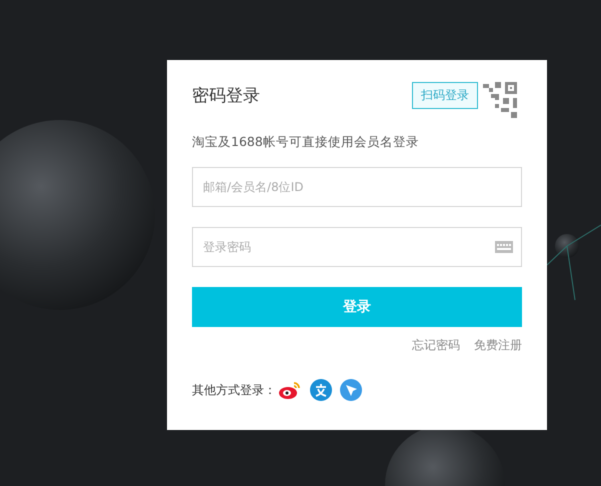  Describe the element at coordinates (290, 390) in the screenshot. I see `weibo-icon` at that location.